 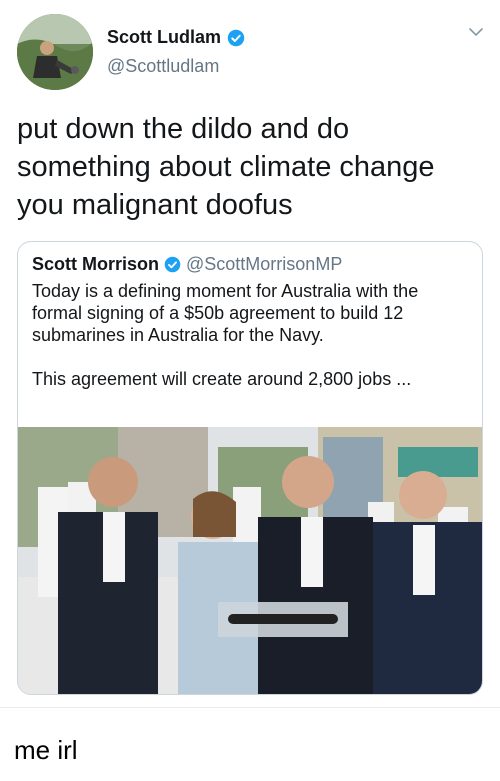 What do you see at coordinates (95, 264) in the screenshot?
I see `quoted-author-name: Scott Morrison` at bounding box center [95, 264].